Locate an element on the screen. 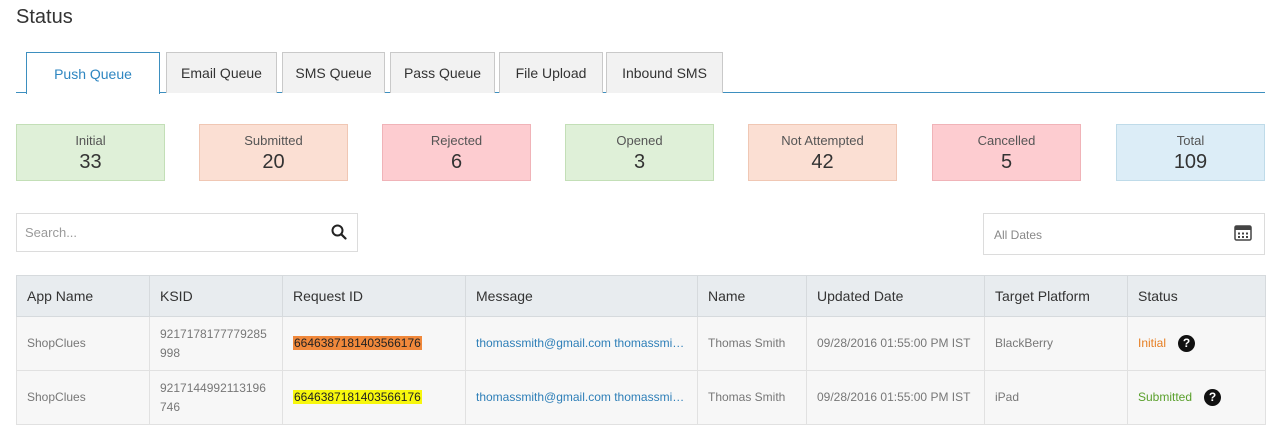 This screenshot has width=1267, height=427. stat-value: 33 is located at coordinates (90, 162).